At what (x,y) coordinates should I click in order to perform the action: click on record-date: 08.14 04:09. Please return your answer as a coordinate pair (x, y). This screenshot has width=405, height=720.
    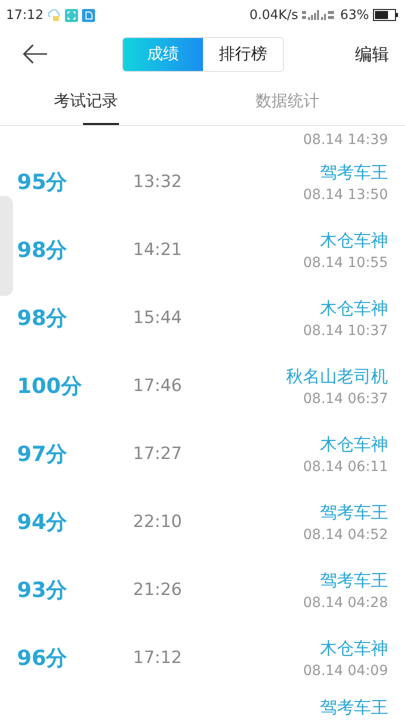
    Looking at the image, I should click on (345, 671).